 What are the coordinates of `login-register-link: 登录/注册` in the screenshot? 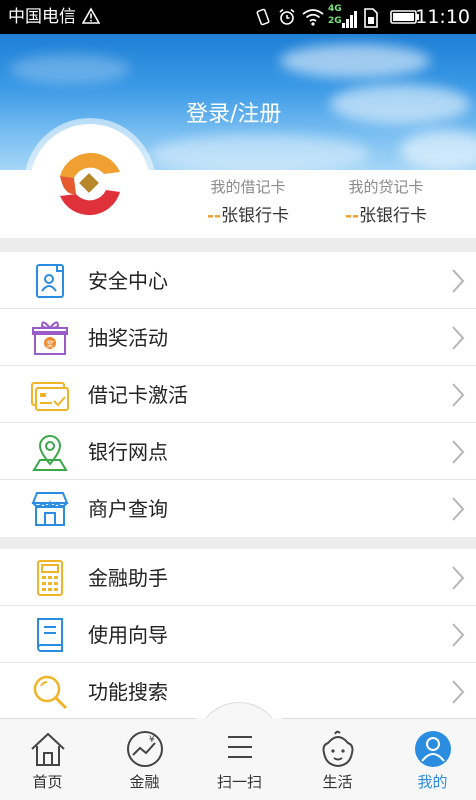 It's located at (233, 115).